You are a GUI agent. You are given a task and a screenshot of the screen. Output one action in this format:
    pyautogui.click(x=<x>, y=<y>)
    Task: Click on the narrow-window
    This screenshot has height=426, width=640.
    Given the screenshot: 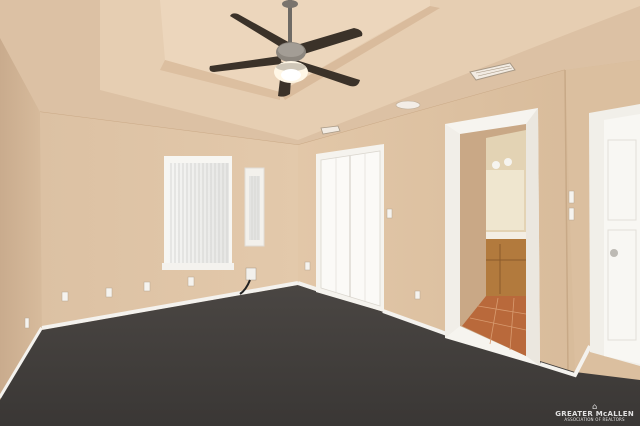 What is the action you would take?
    pyautogui.click(x=254, y=207)
    